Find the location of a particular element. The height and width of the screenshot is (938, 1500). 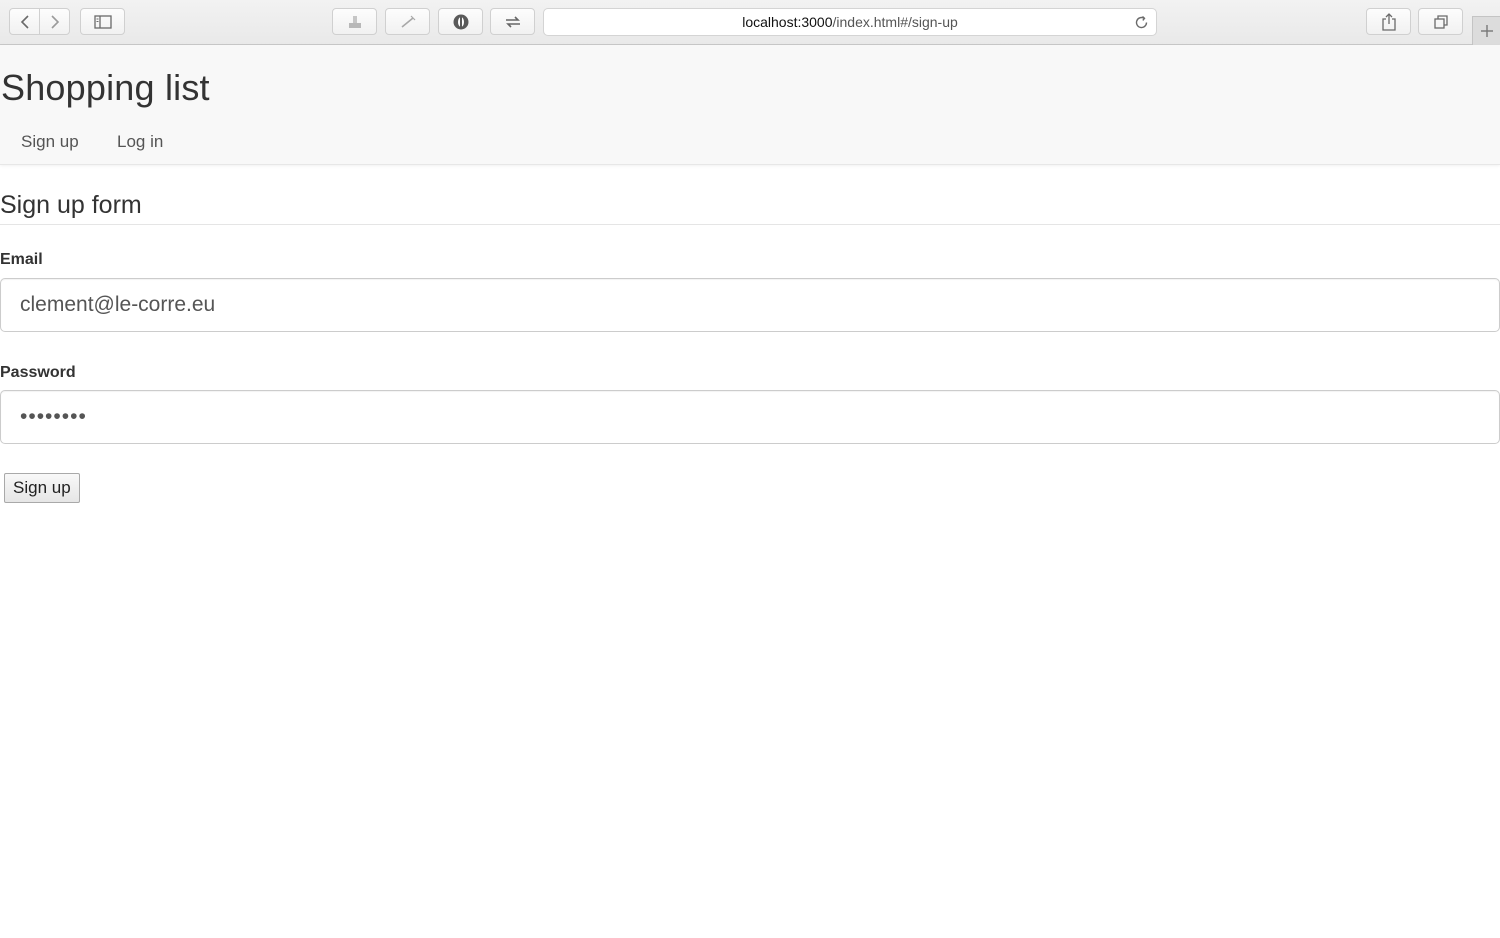

sidebar-icon is located at coordinates (102, 21).